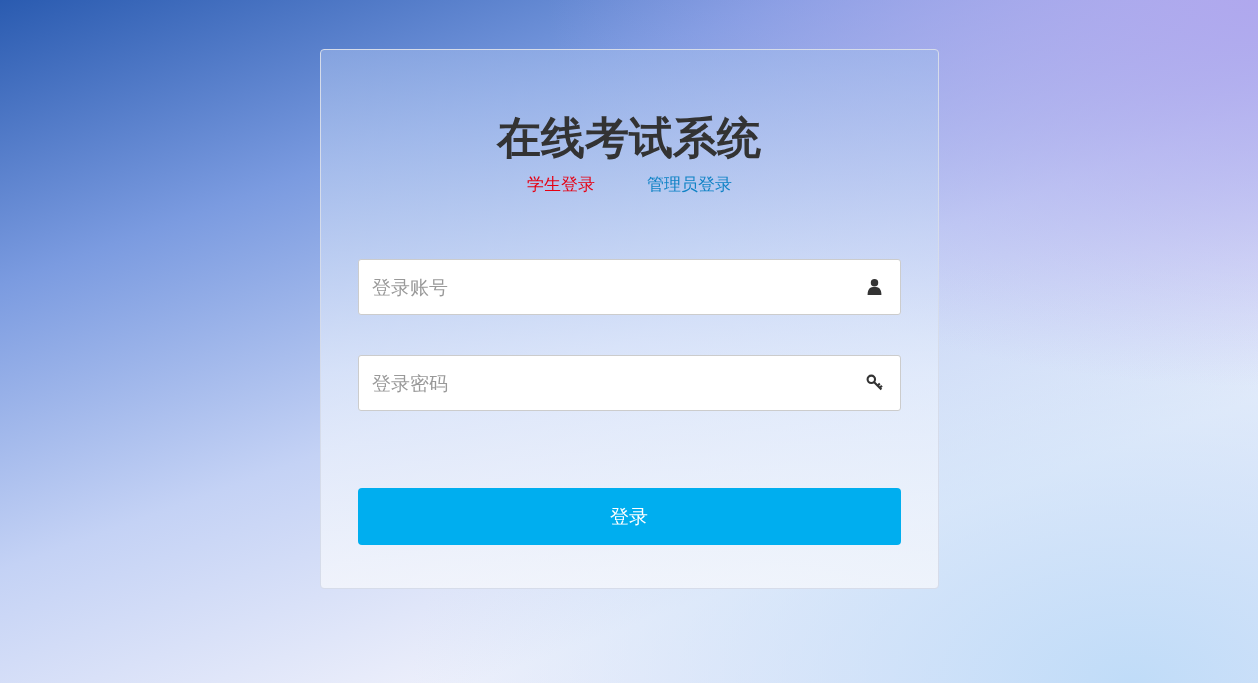 Image resolution: width=1258 pixels, height=683 pixels. Describe the element at coordinates (560, 184) in the screenshot. I see `login-tab: 学生登录` at that location.